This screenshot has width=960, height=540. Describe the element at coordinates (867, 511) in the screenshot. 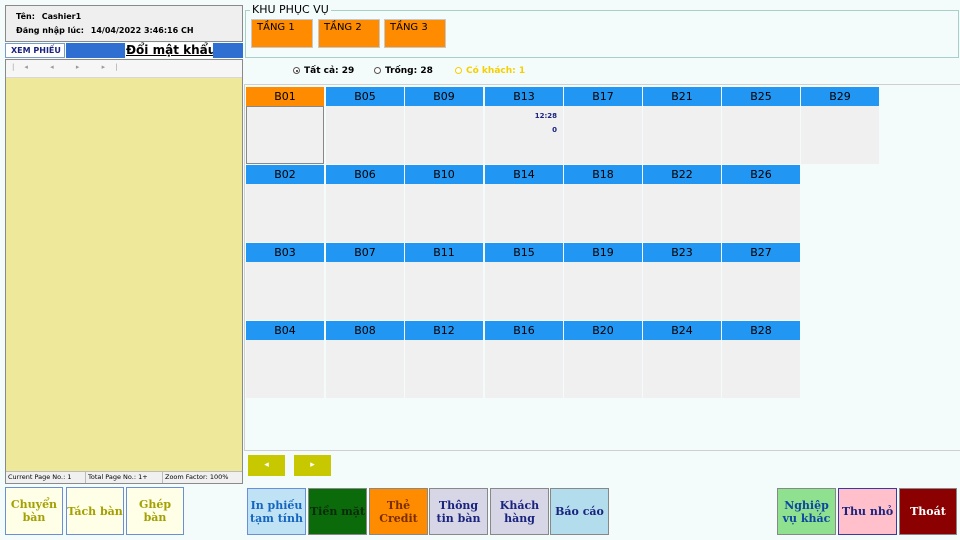

I see `minimize-button: Thu nhỏ` at that location.